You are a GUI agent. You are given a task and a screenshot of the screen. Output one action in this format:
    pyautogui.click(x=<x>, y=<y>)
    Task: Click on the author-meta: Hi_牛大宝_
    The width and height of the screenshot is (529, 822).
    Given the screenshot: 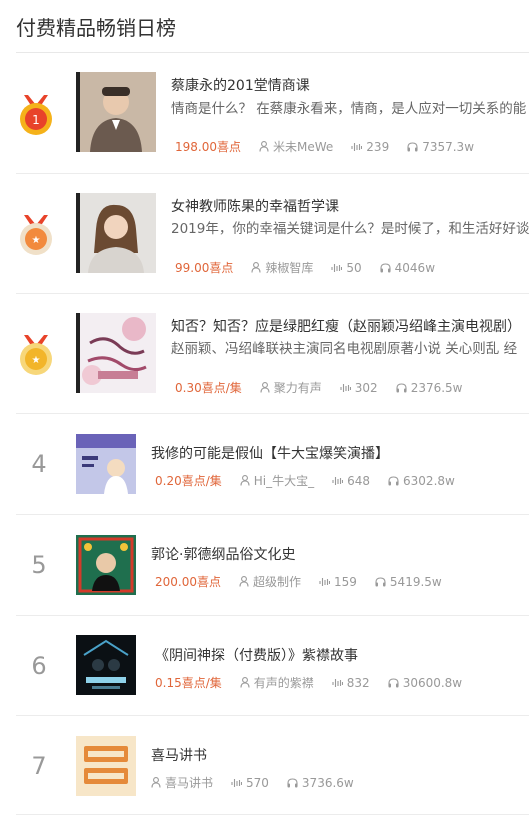 What is the action you would take?
    pyautogui.click(x=277, y=480)
    